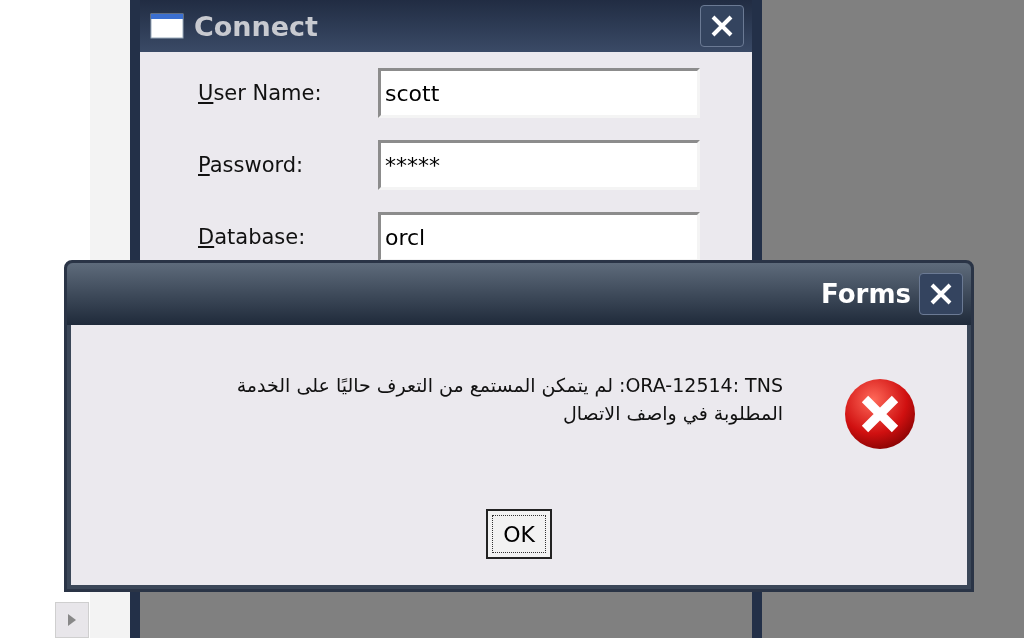  Describe the element at coordinates (260, 93) in the screenshot. I see `field-label: User Name:` at that location.